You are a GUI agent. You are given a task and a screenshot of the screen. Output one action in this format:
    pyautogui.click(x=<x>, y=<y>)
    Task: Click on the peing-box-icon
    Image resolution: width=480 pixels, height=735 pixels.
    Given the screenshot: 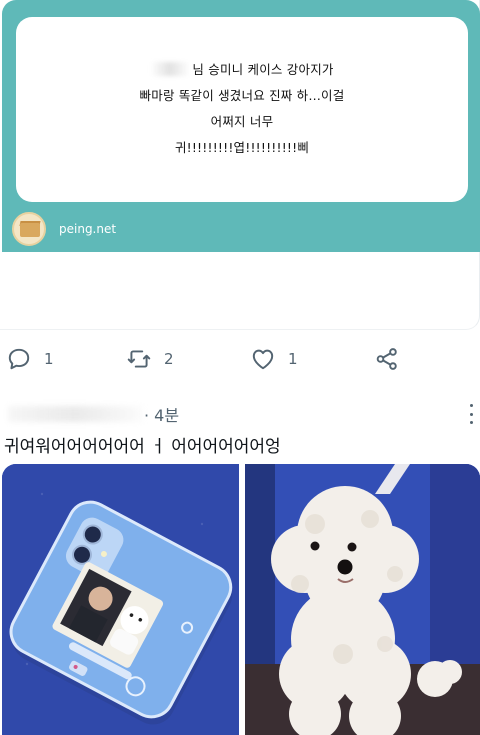 What is the action you would take?
    pyautogui.click(x=29, y=229)
    